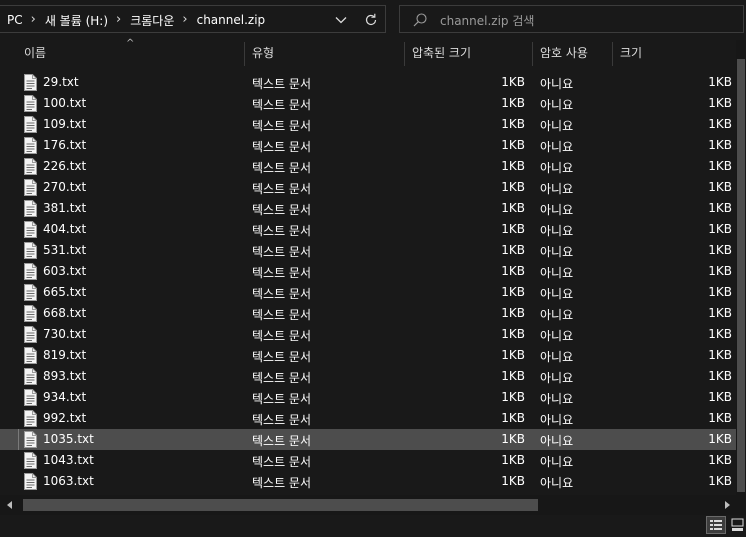 The height and width of the screenshot is (537, 746). Describe the element at coordinates (368, 103) in the screenshot. I see `file-row: 100.txt 텍스트 문서 1KB 아니요 1KB` at that location.